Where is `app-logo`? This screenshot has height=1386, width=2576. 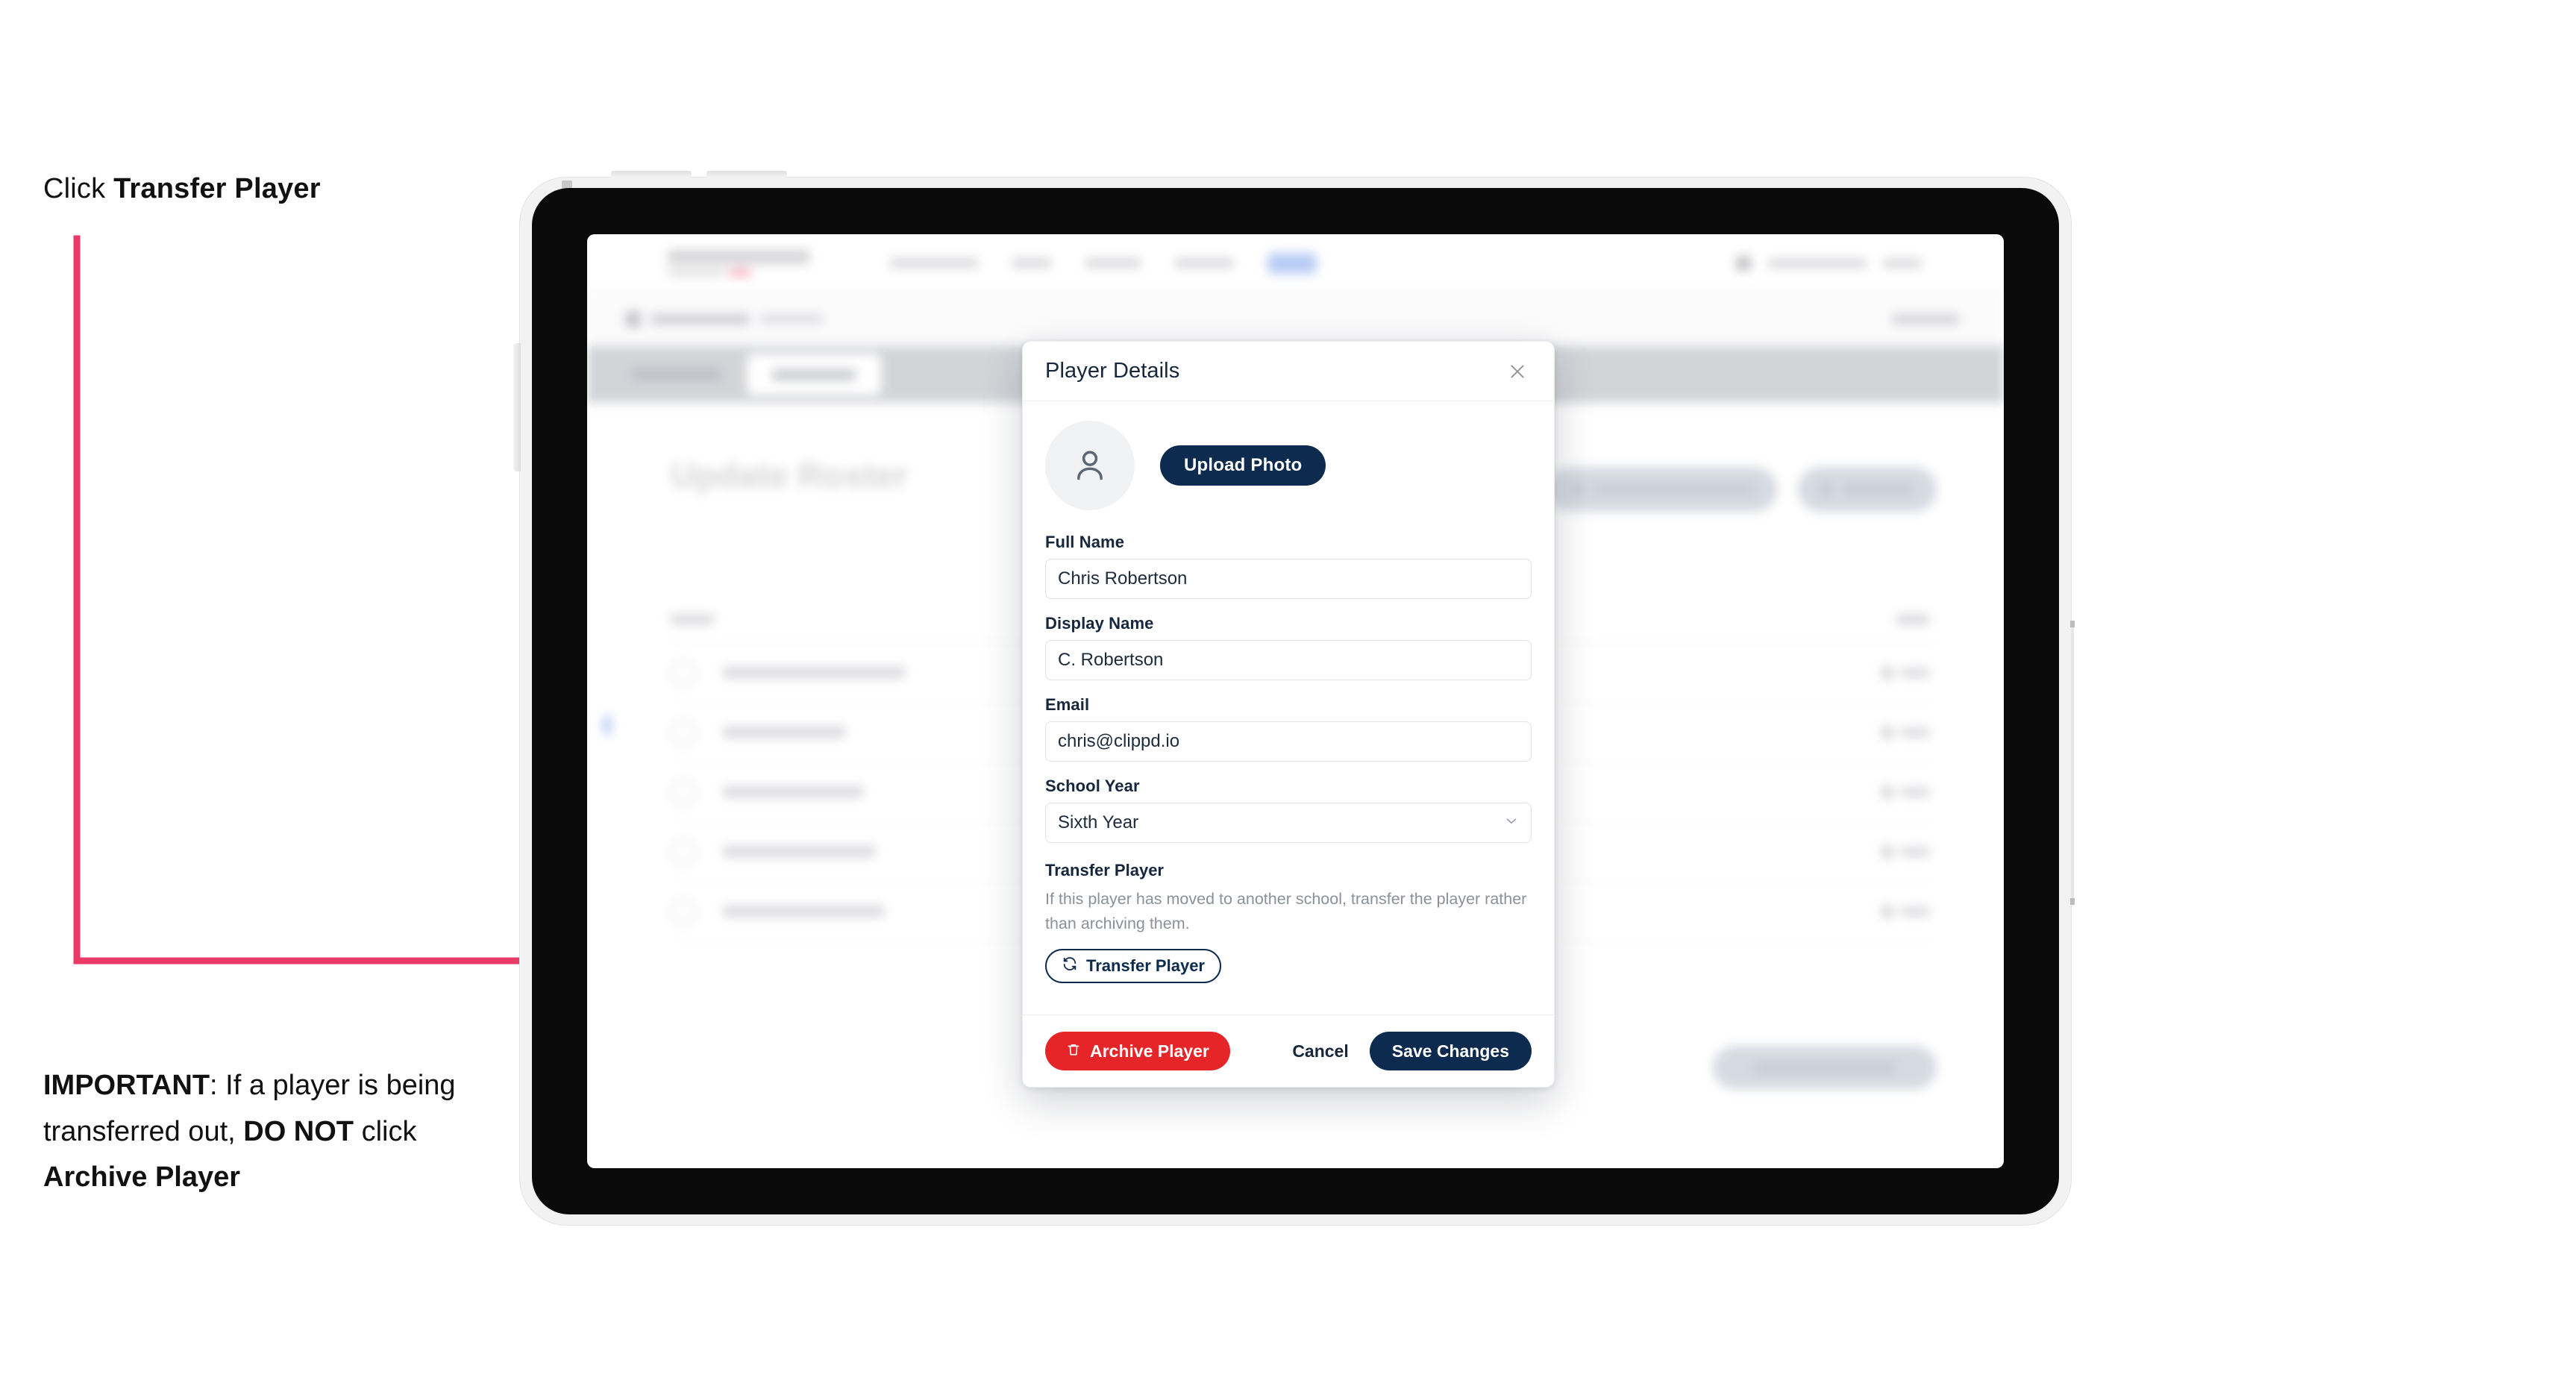 app-logo is located at coordinates (738, 263).